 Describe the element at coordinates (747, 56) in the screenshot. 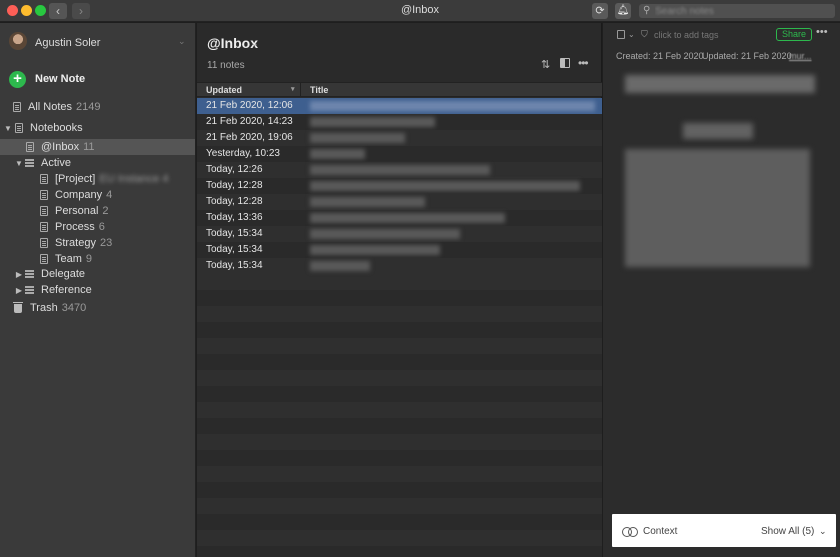

I see `updated-date: Updated: 21 Feb 2020` at that location.